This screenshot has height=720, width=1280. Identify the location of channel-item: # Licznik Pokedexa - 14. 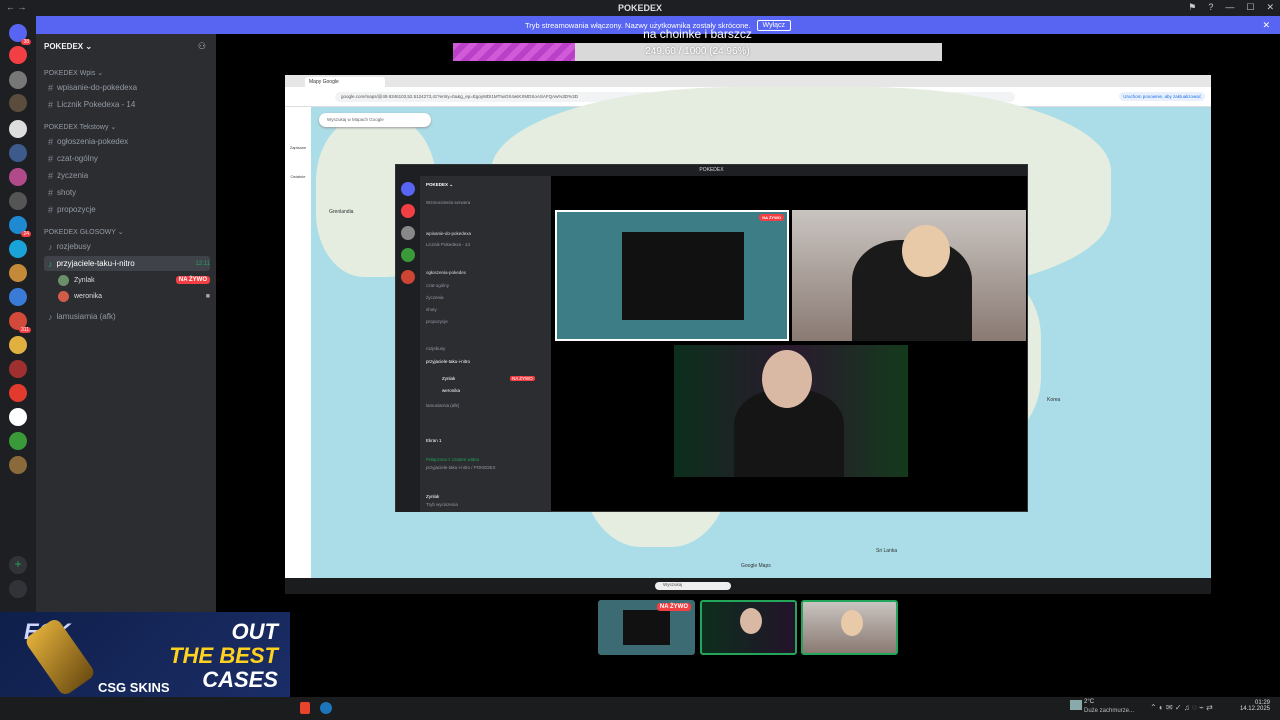
(127, 104).